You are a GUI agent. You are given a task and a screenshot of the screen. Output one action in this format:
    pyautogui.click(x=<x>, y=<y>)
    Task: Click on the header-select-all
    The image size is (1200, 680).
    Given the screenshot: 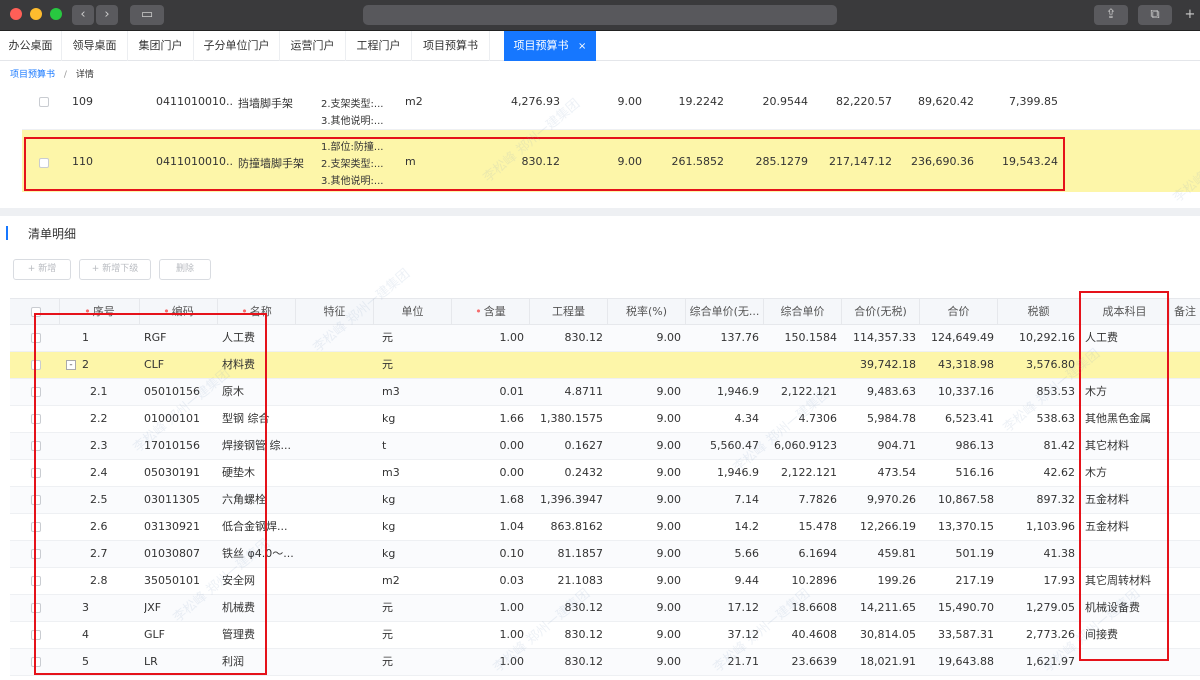 What is the action you would take?
    pyautogui.click(x=35, y=312)
    